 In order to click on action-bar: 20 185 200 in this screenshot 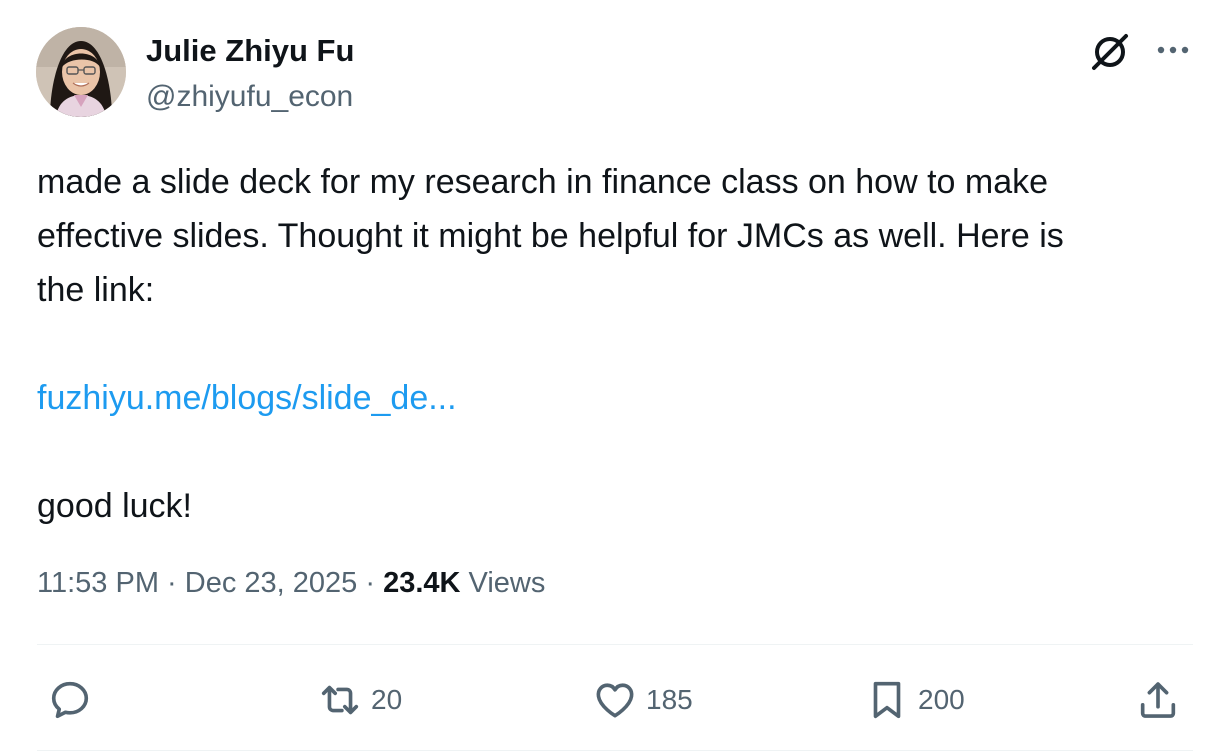, I will do `click(614, 700)`.